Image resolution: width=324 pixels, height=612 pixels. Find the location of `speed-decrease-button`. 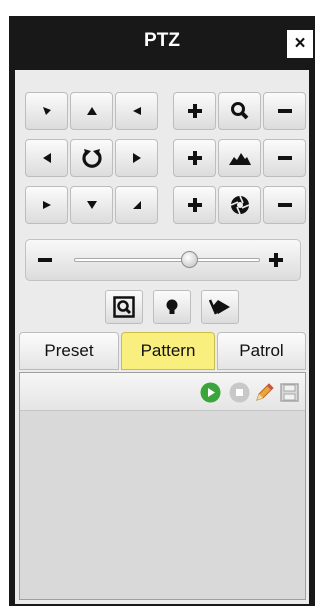

speed-decrease-button is located at coordinates (48, 260).